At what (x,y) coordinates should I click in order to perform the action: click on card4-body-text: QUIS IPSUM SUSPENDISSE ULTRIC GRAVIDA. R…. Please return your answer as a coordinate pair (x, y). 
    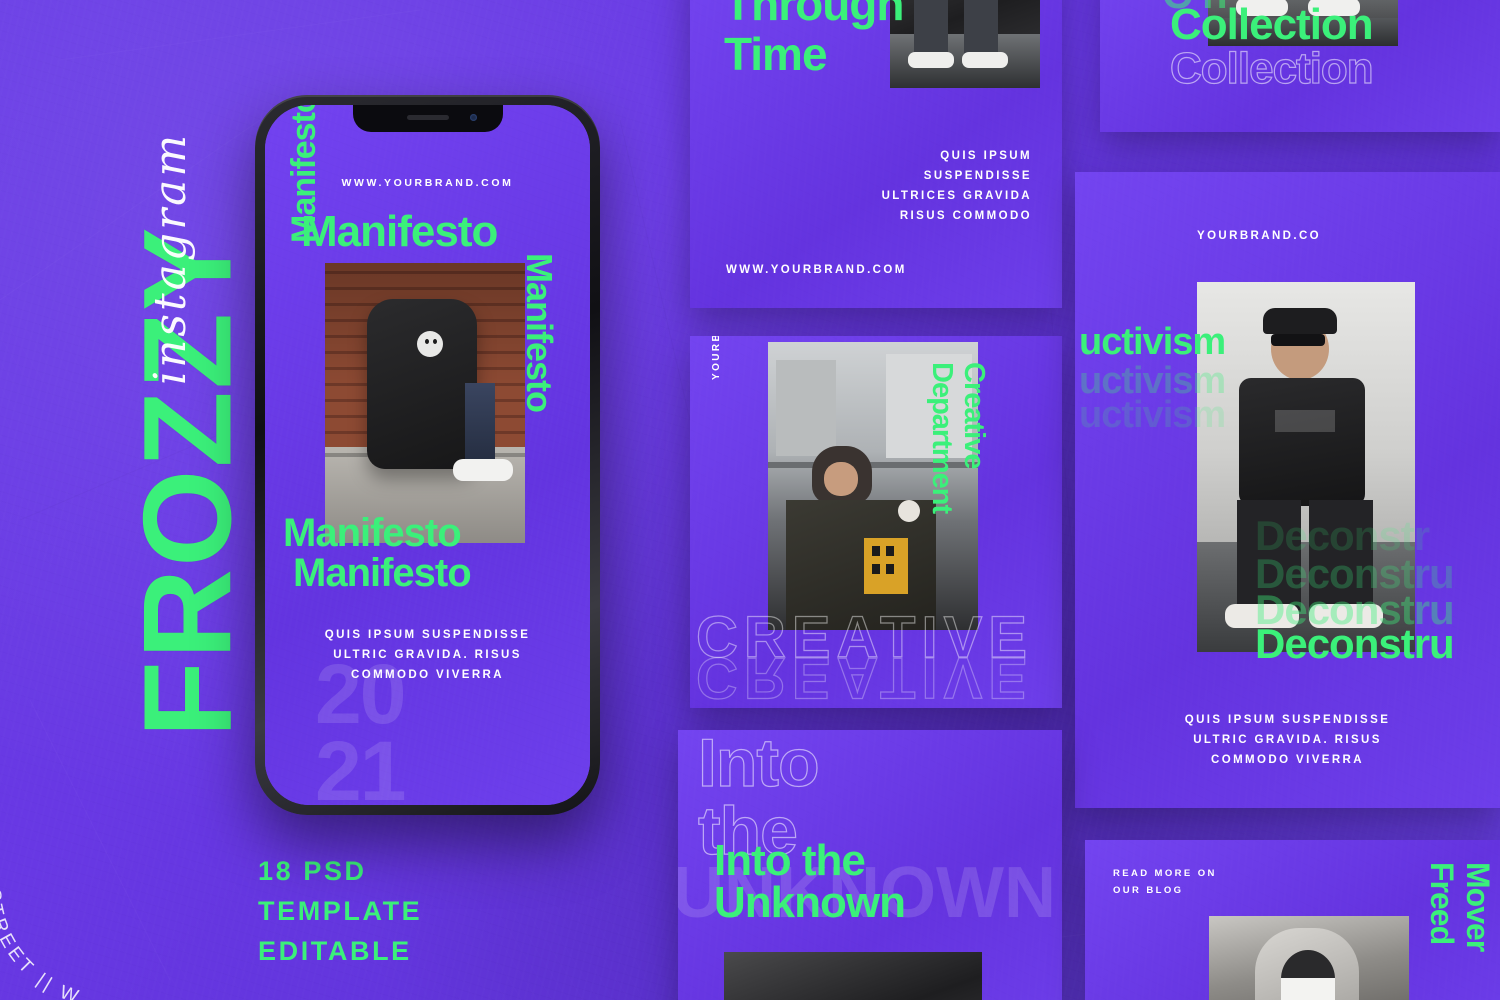
    Looking at the image, I should click on (1287, 740).